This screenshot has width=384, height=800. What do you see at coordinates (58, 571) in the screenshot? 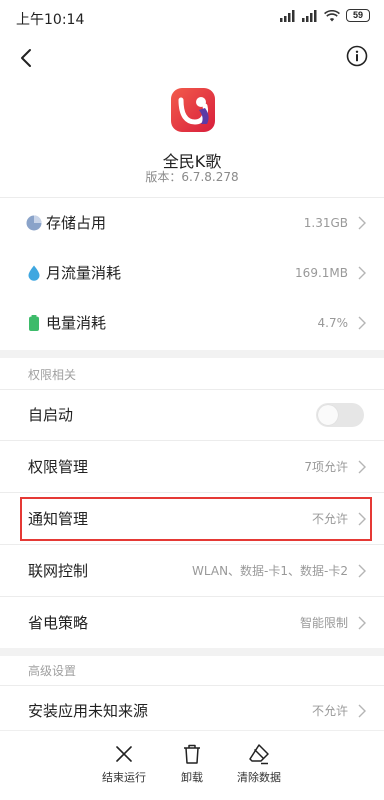
I see `network-control-label: 联网控制` at bounding box center [58, 571].